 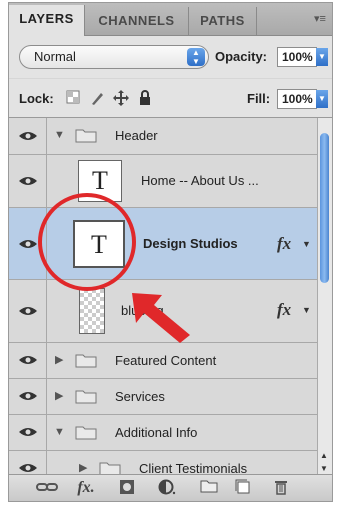 What do you see at coordinates (136, 135) in the screenshot?
I see `layer-name: Header` at bounding box center [136, 135].